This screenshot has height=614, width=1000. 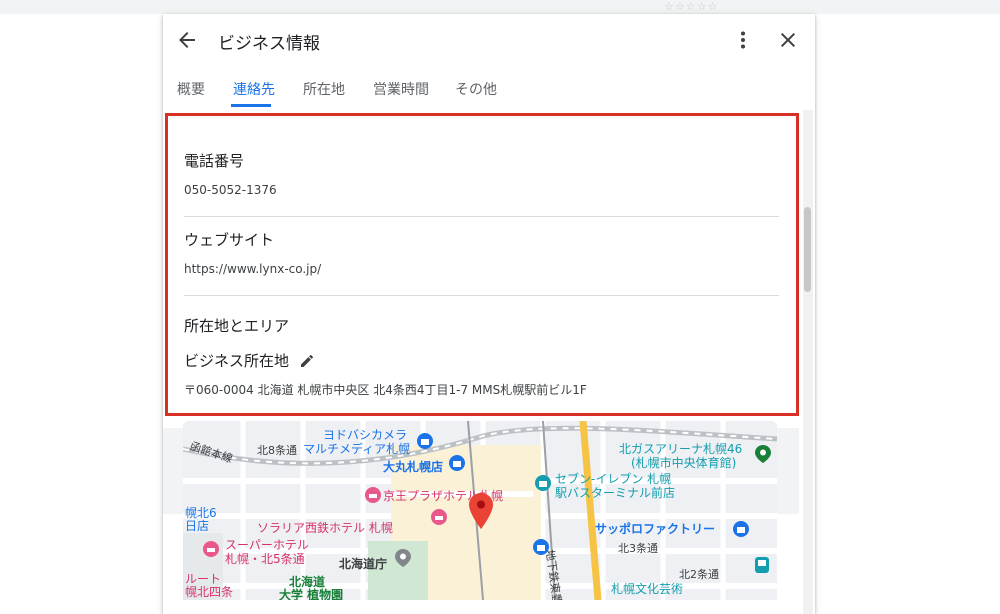 I want to click on more-vert-icon, so click(x=743, y=40).